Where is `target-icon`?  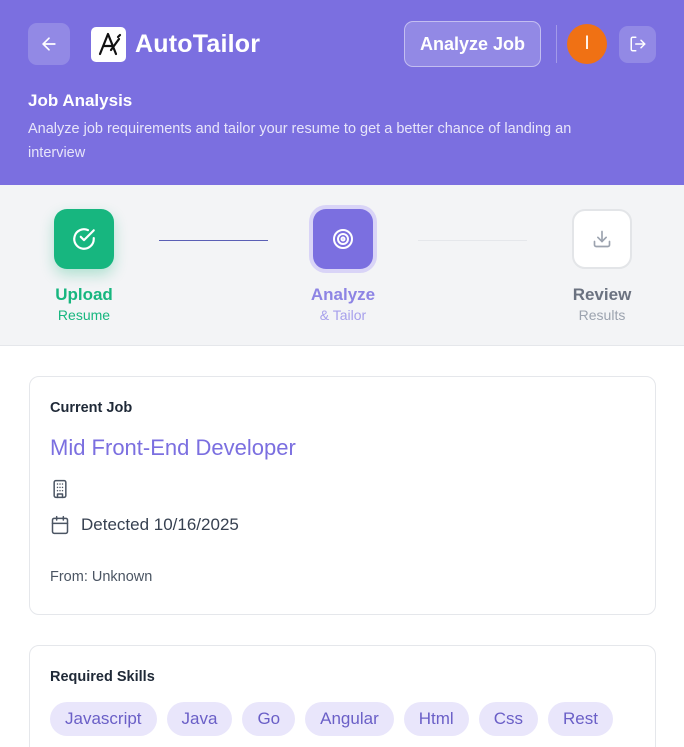
target-icon is located at coordinates (343, 239).